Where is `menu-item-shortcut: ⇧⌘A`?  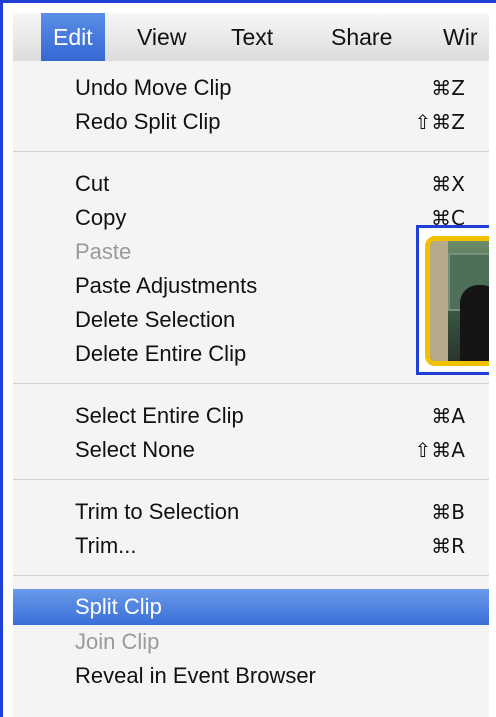
menu-item-shortcut: ⇧⌘A is located at coordinates (439, 450).